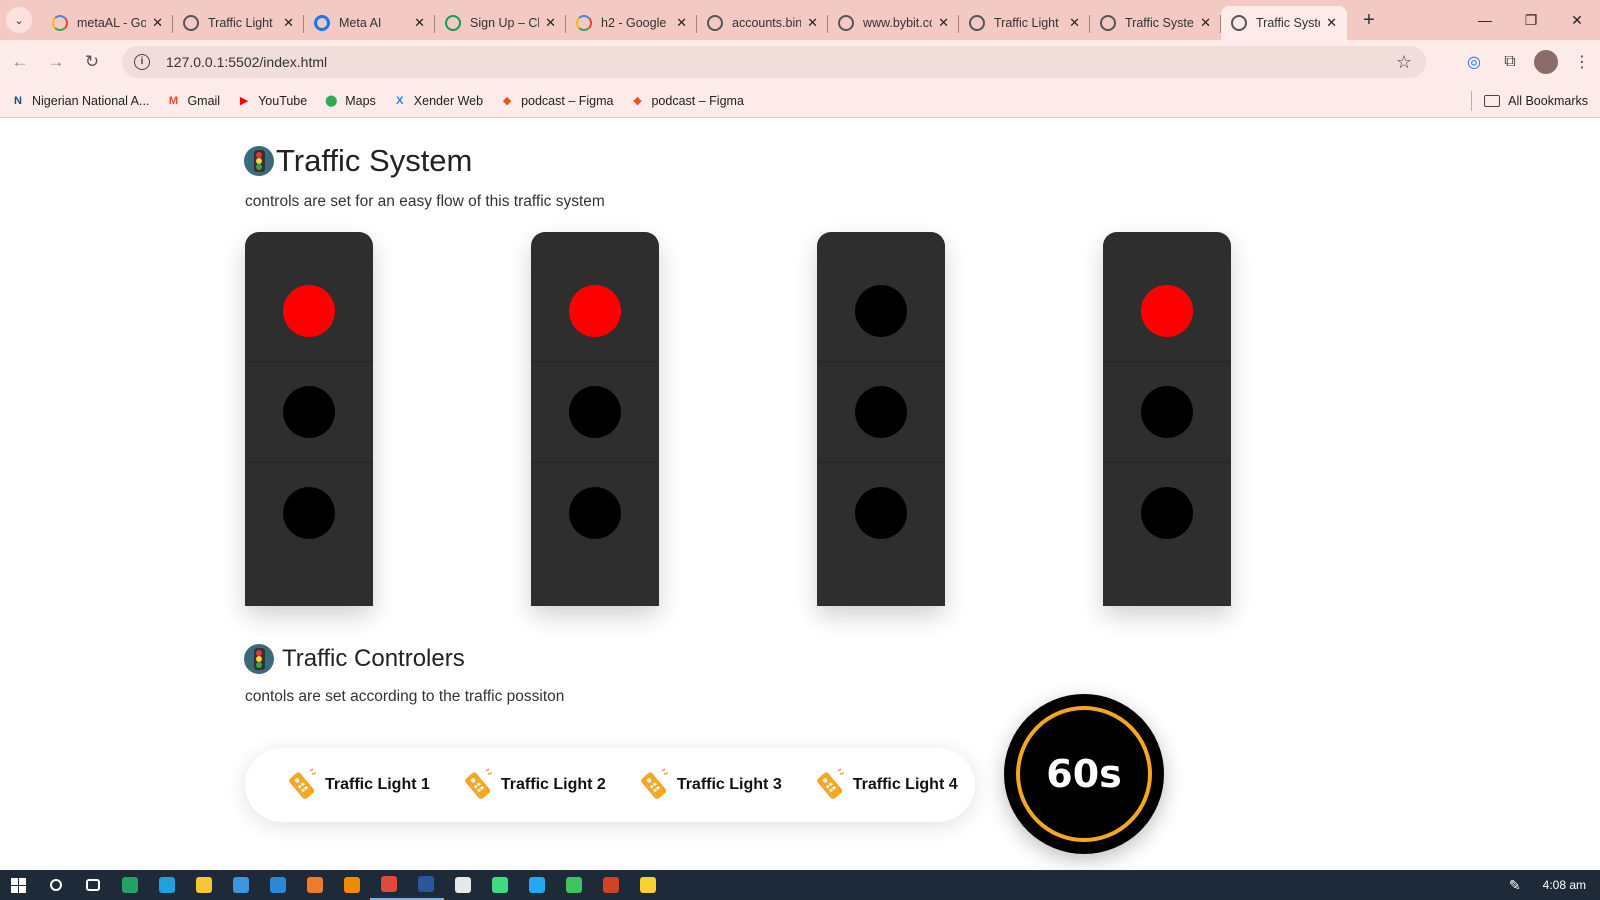  I want to click on profile-avatar, so click(1546, 62).